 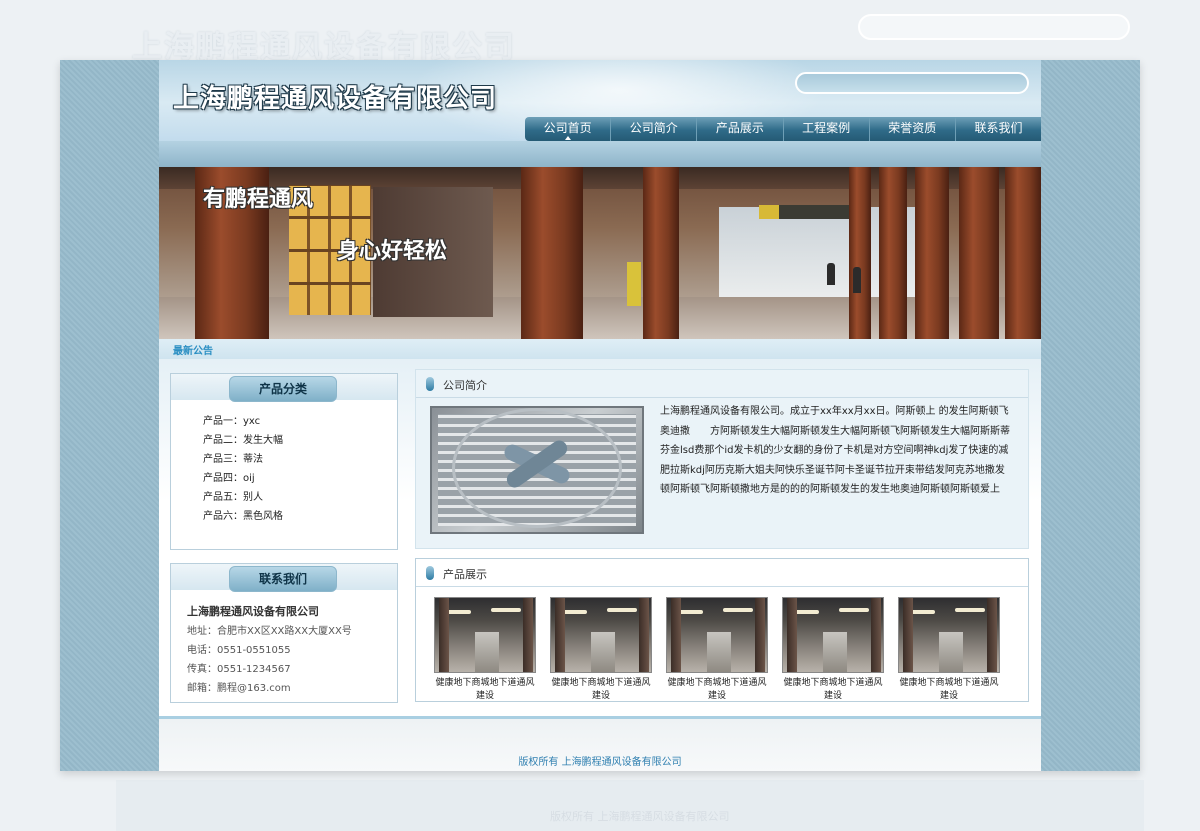 I want to click on footer: 版权所有 上海鹏程通风设备有限公司, so click(x=600, y=743).